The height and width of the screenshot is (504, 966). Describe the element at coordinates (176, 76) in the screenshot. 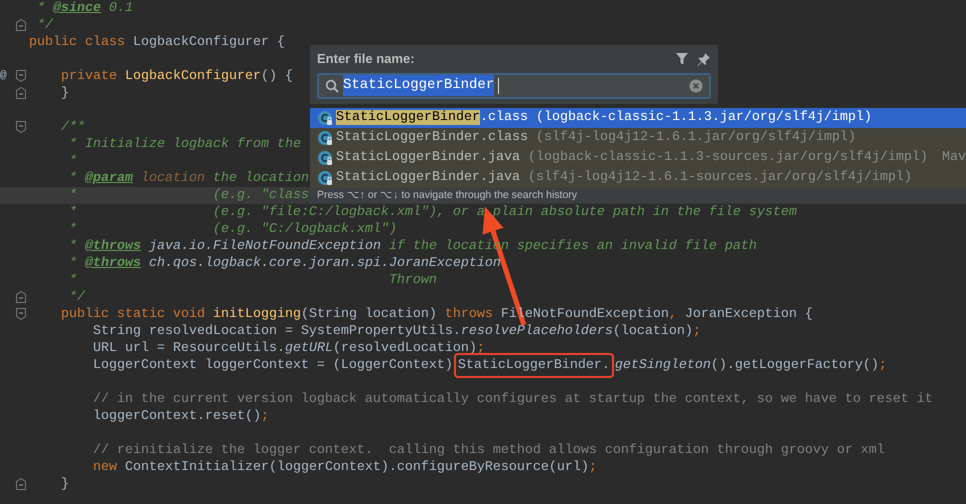

I see `code-line: private LogbackConfigurer() {` at that location.